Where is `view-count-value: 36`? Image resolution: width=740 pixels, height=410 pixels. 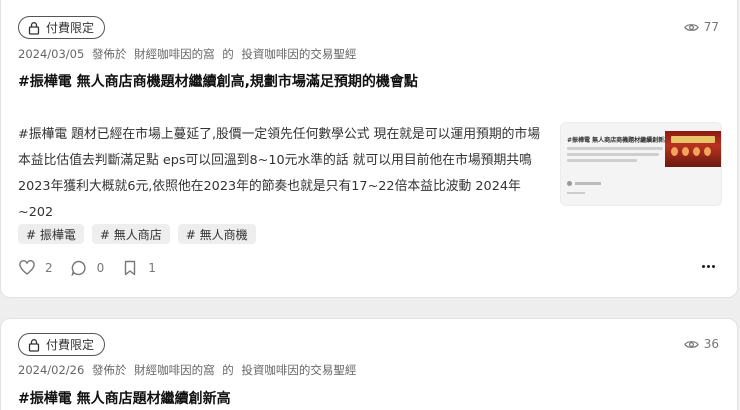 view-count-value: 36 is located at coordinates (711, 344).